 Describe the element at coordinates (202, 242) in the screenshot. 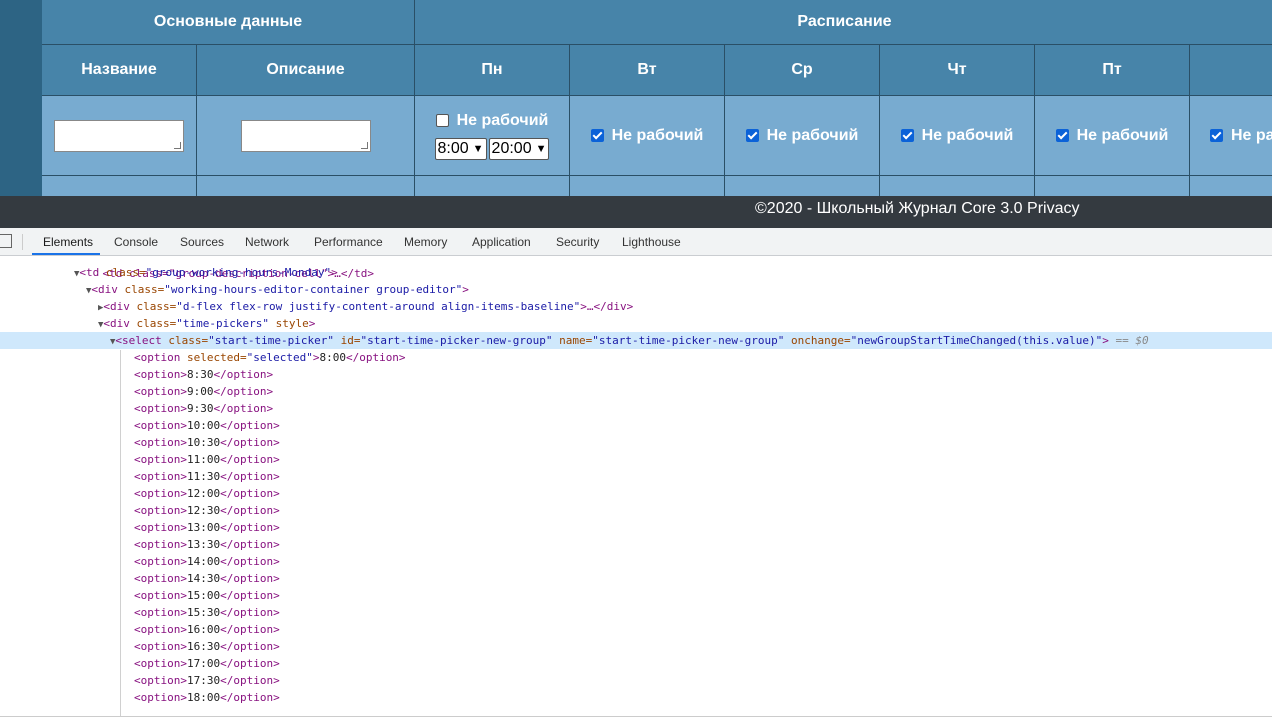

I see `tab-sources: Sources` at that location.